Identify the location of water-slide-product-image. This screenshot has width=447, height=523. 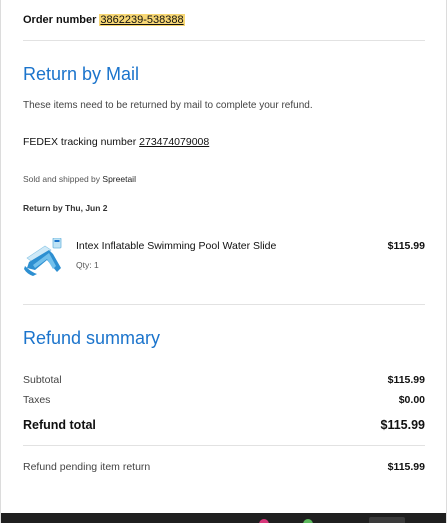
(45, 257).